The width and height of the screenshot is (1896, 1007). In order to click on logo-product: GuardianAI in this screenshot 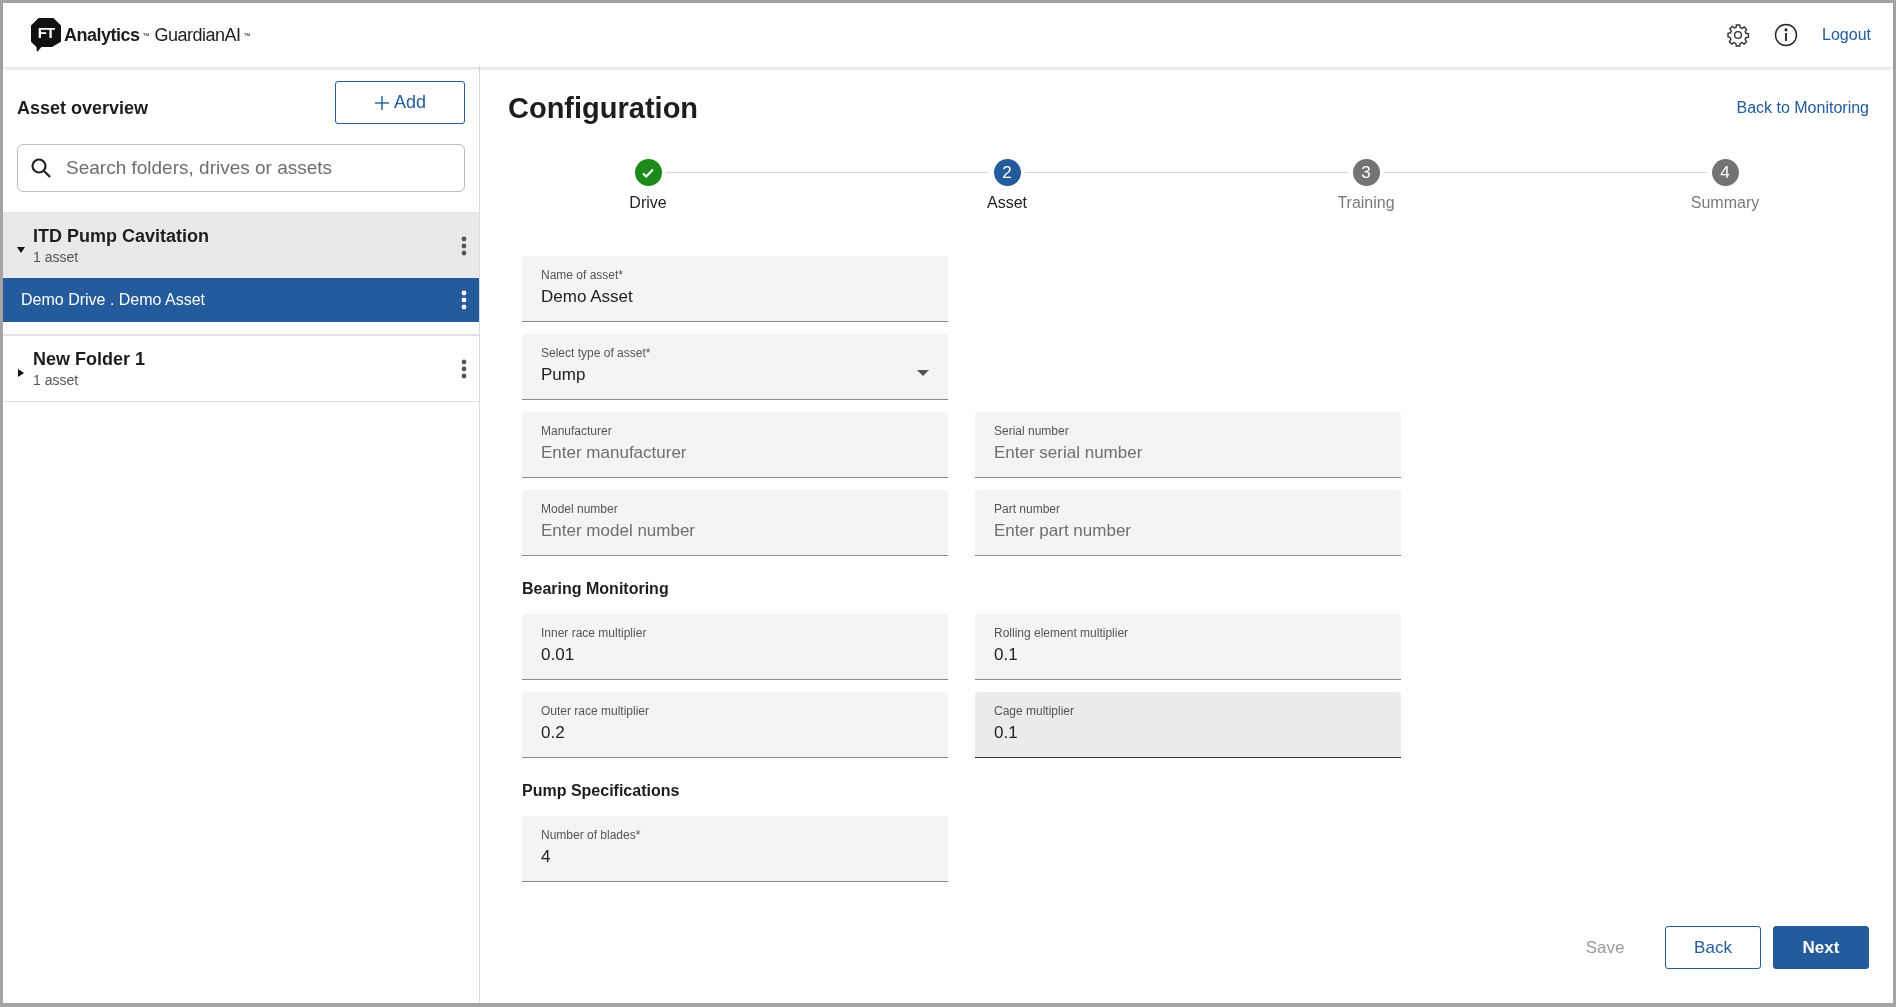, I will do `click(197, 35)`.